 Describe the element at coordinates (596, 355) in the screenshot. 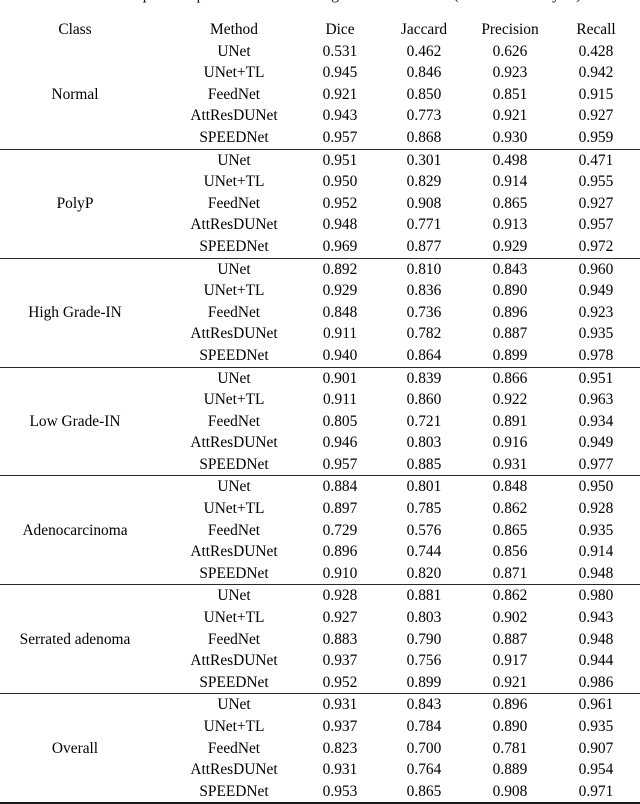

I see `recall-cell: 0.978` at that location.